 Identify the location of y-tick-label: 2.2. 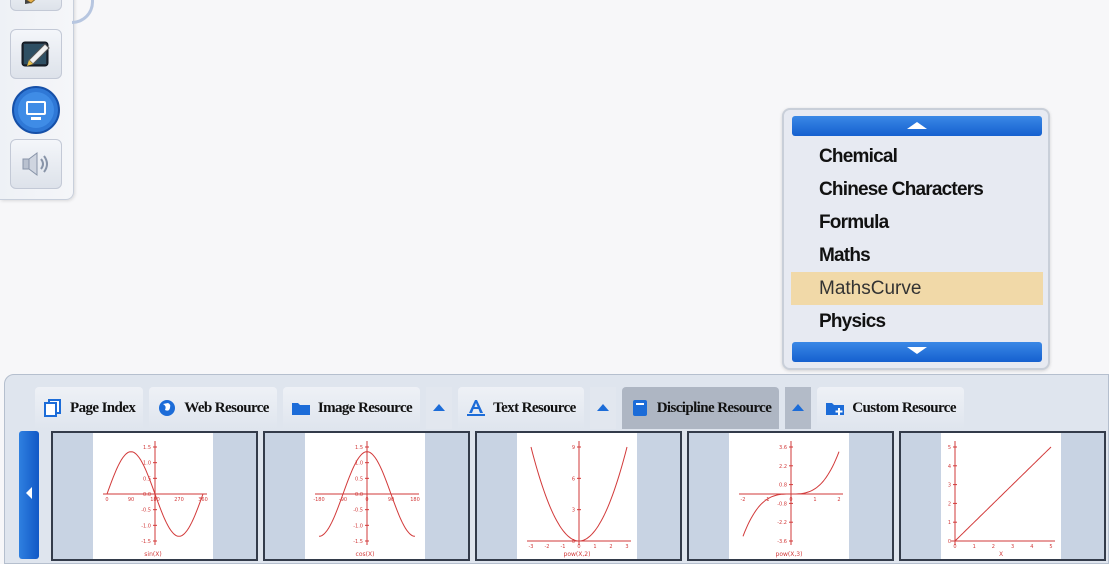
(783, 467).